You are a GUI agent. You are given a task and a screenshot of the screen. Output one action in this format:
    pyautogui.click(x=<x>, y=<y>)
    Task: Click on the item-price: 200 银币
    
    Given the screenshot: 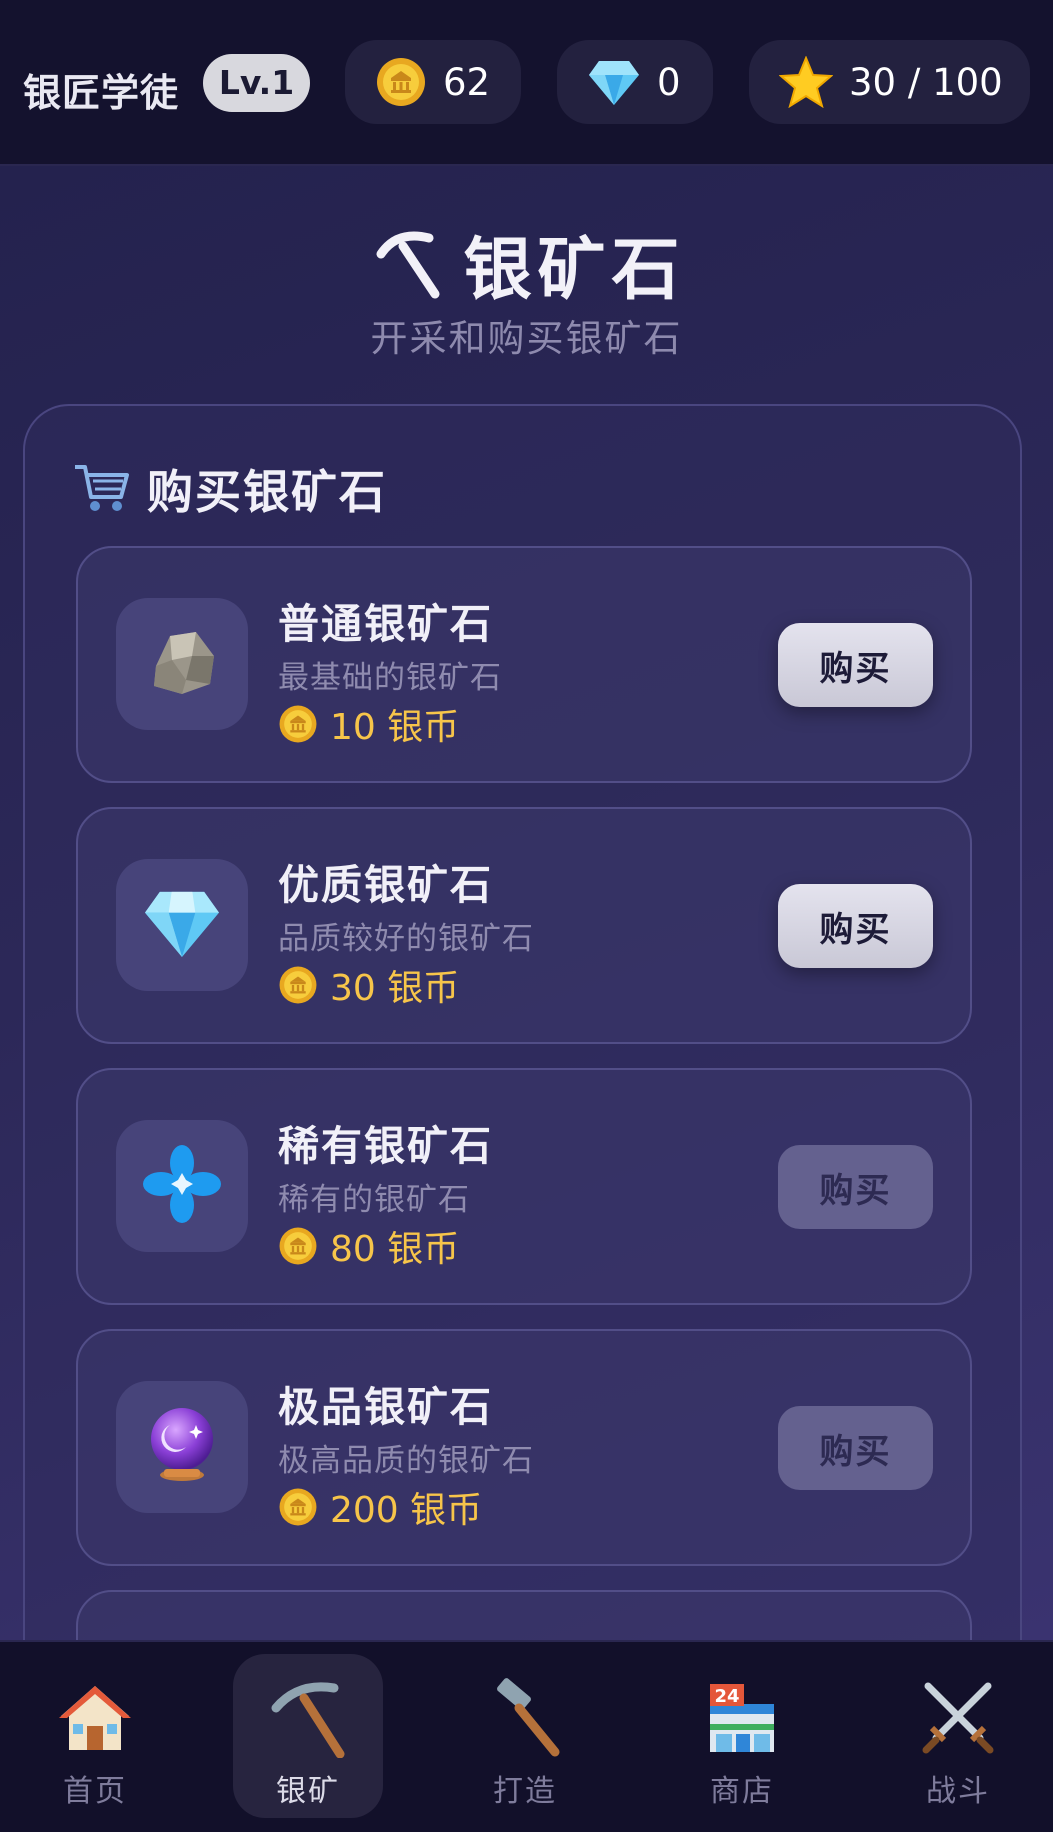 What is the action you would take?
    pyautogui.click(x=380, y=1507)
    